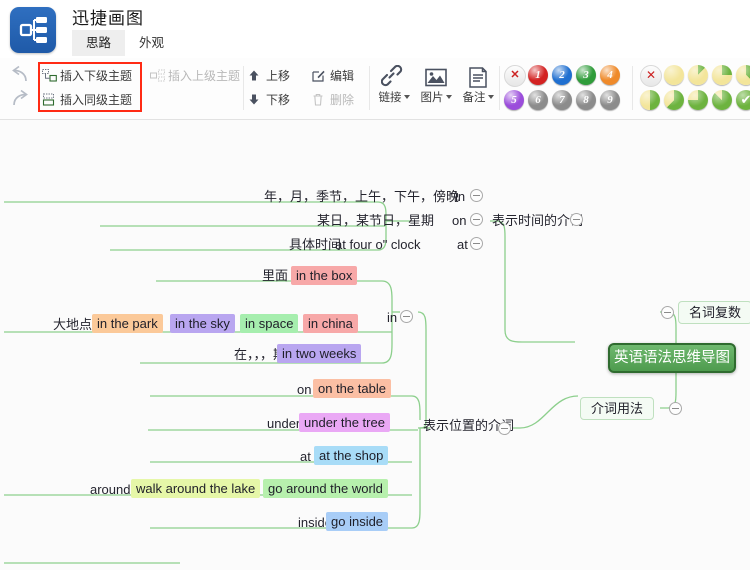  I want to click on link-label: 链接, so click(390, 98).